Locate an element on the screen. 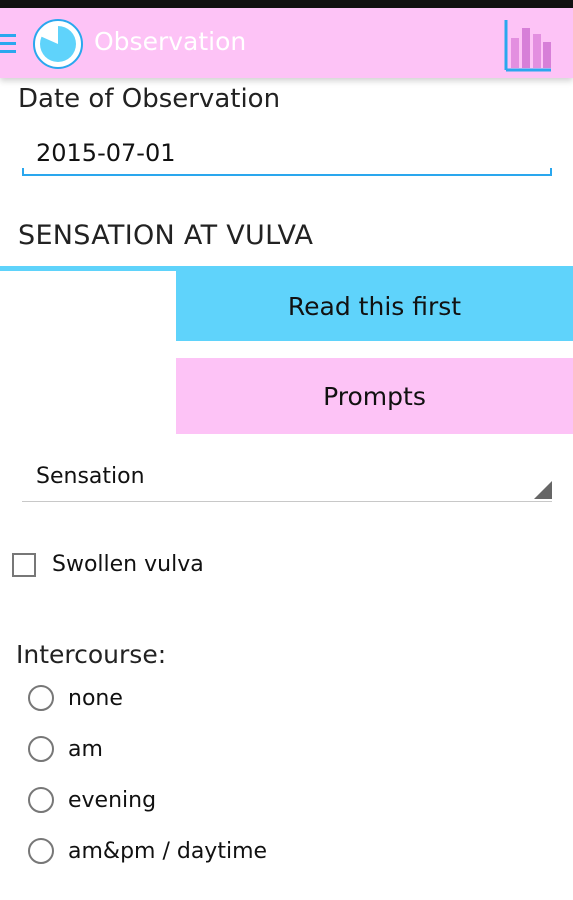 The height and width of the screenshot is (900, 573). sensation-spinner: Sensation is located at coordinates (287, 481).